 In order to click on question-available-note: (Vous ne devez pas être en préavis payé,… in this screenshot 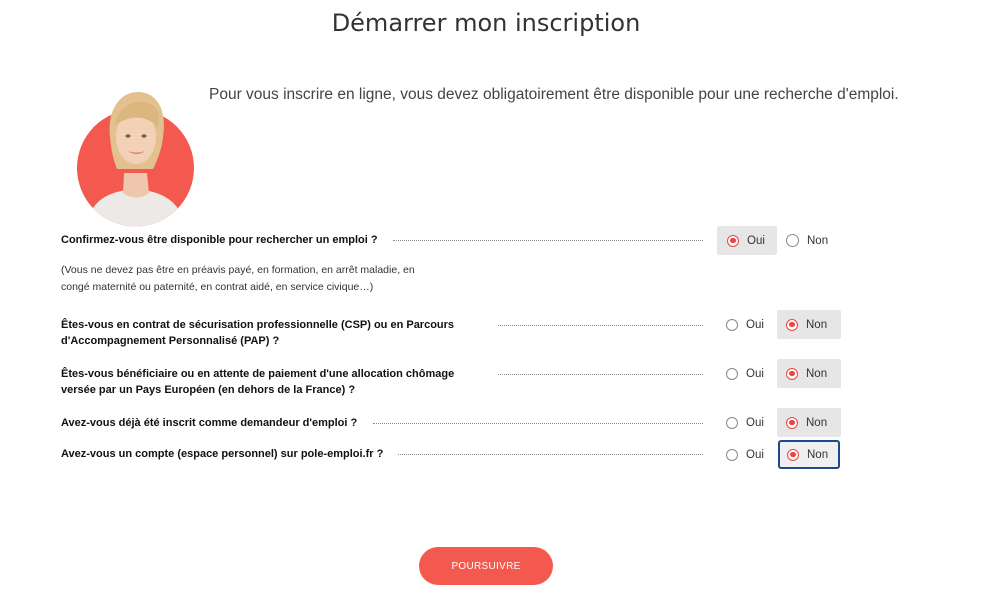, I will do `click(238, 278)`.